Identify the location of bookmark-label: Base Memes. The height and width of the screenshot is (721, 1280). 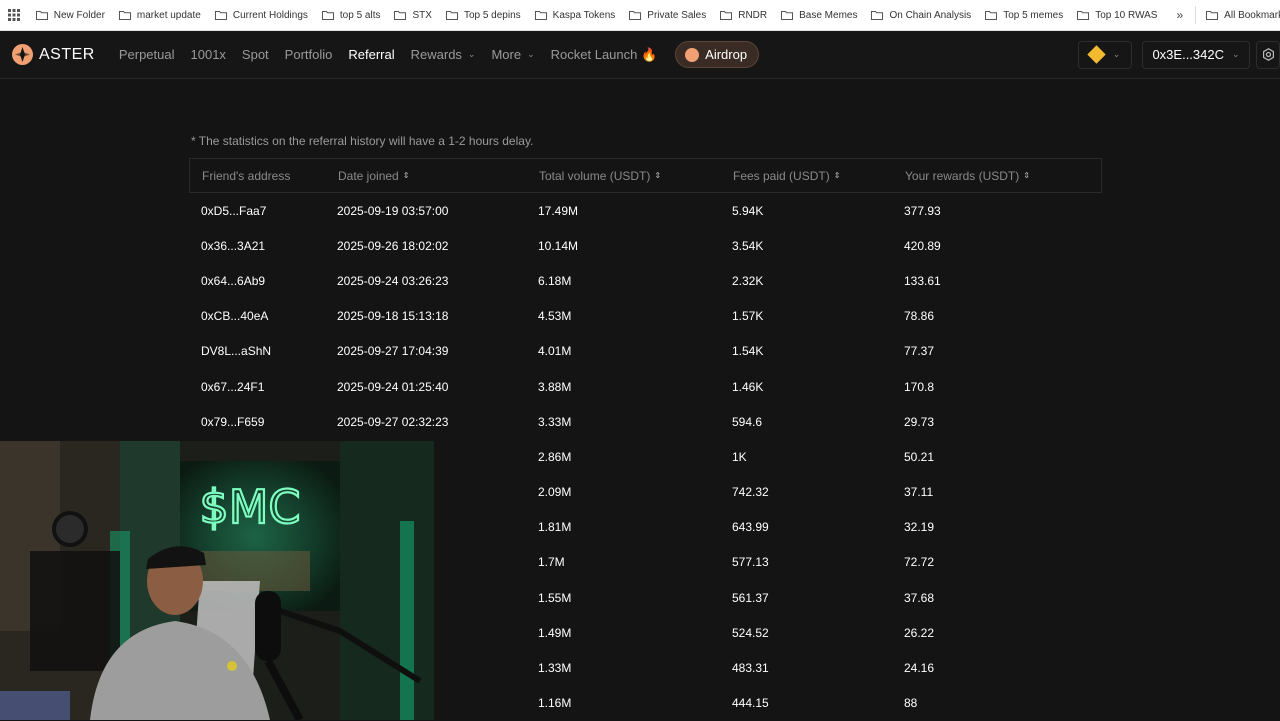
(828, 15).